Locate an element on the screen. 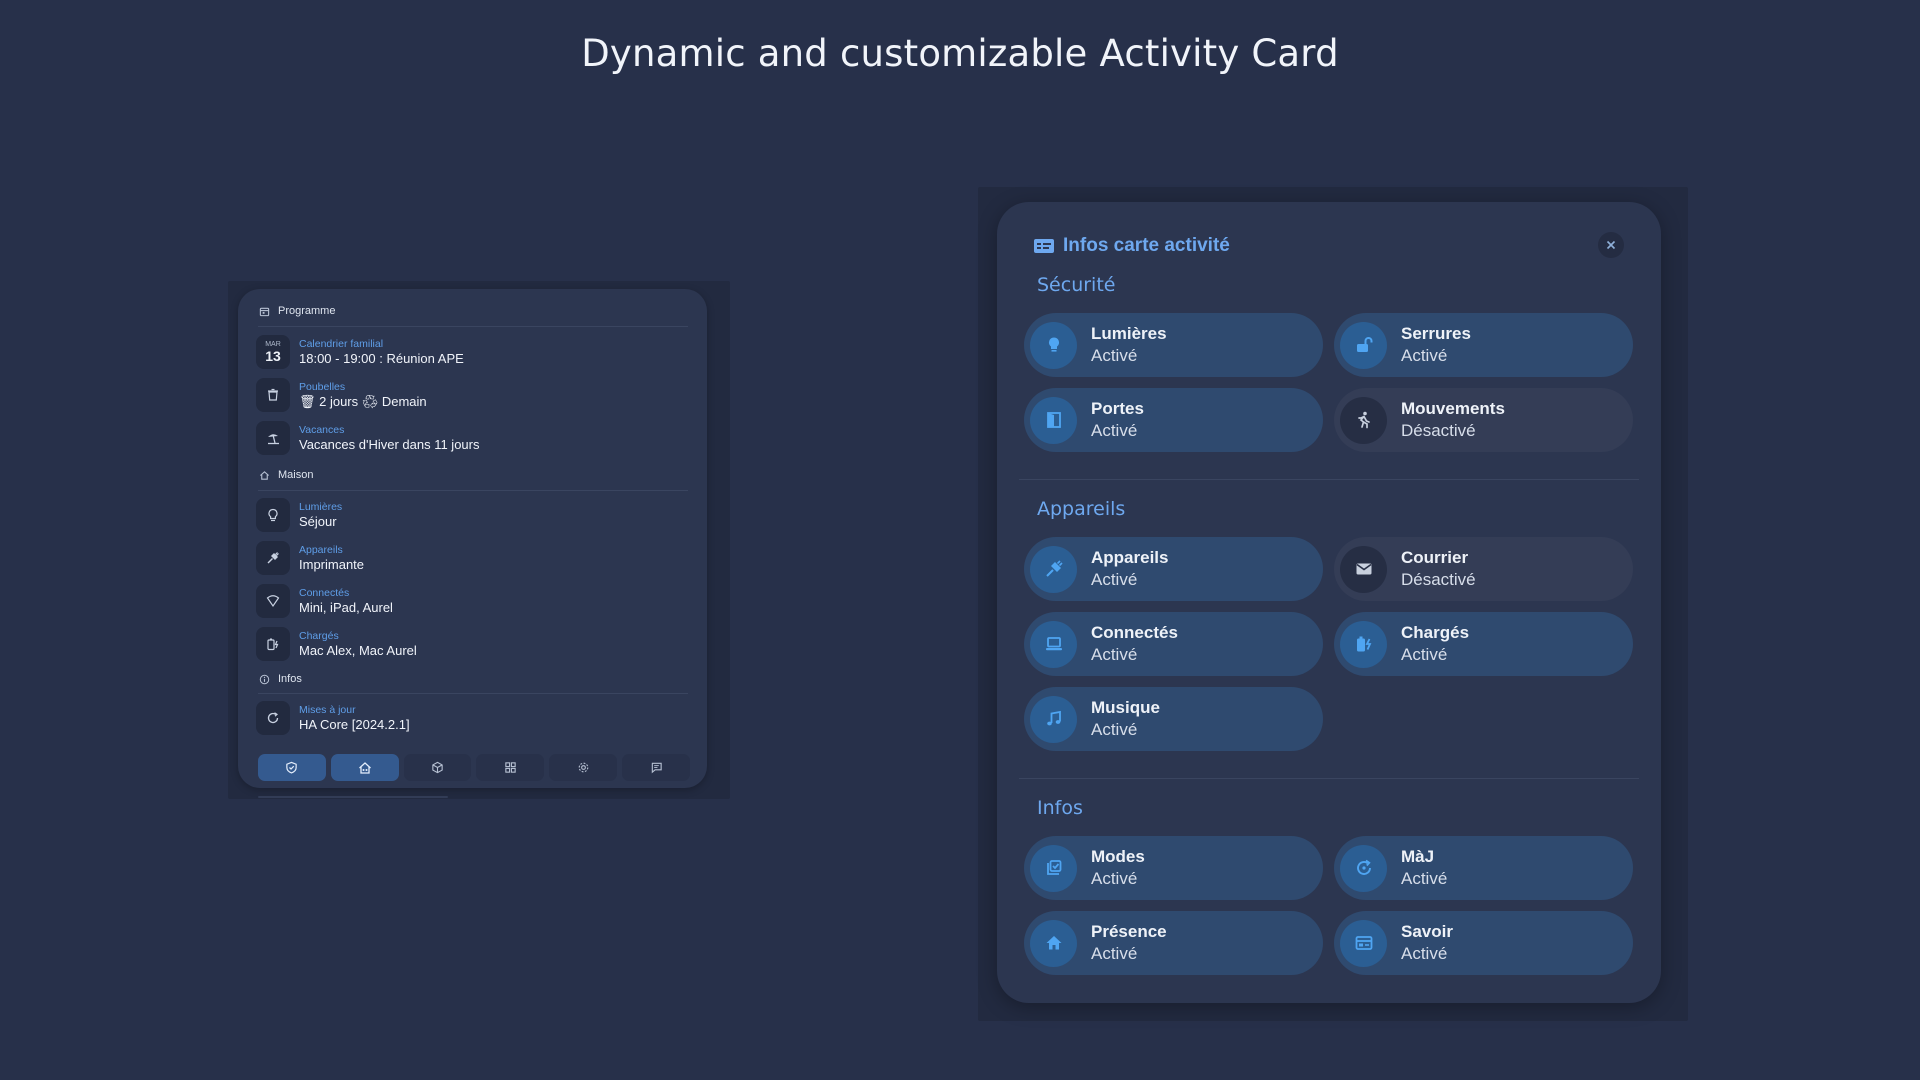  chip-maj: MàJ Activé is located at coordinates (1483, 868).